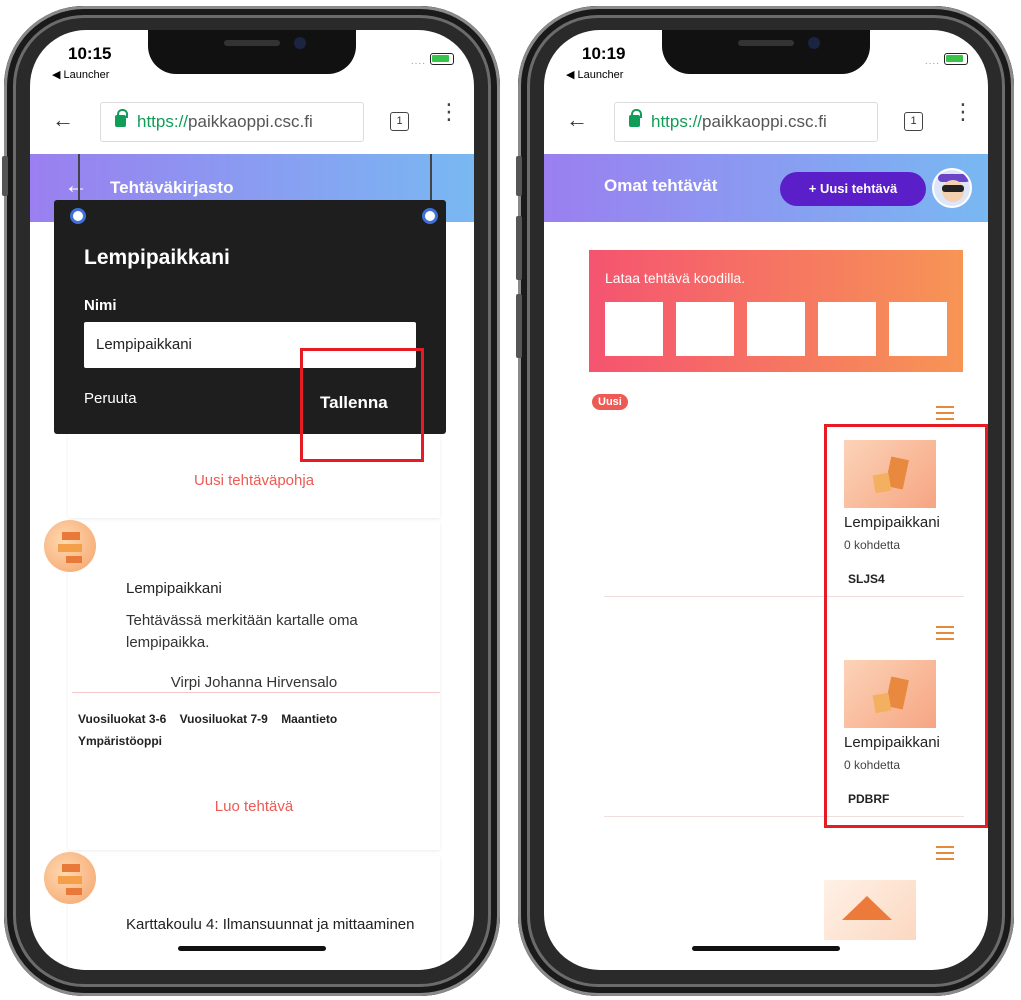 The height and width of the screenshot is (1000, 1021). I want to click on tag: Maantieto, so click(309, 719).